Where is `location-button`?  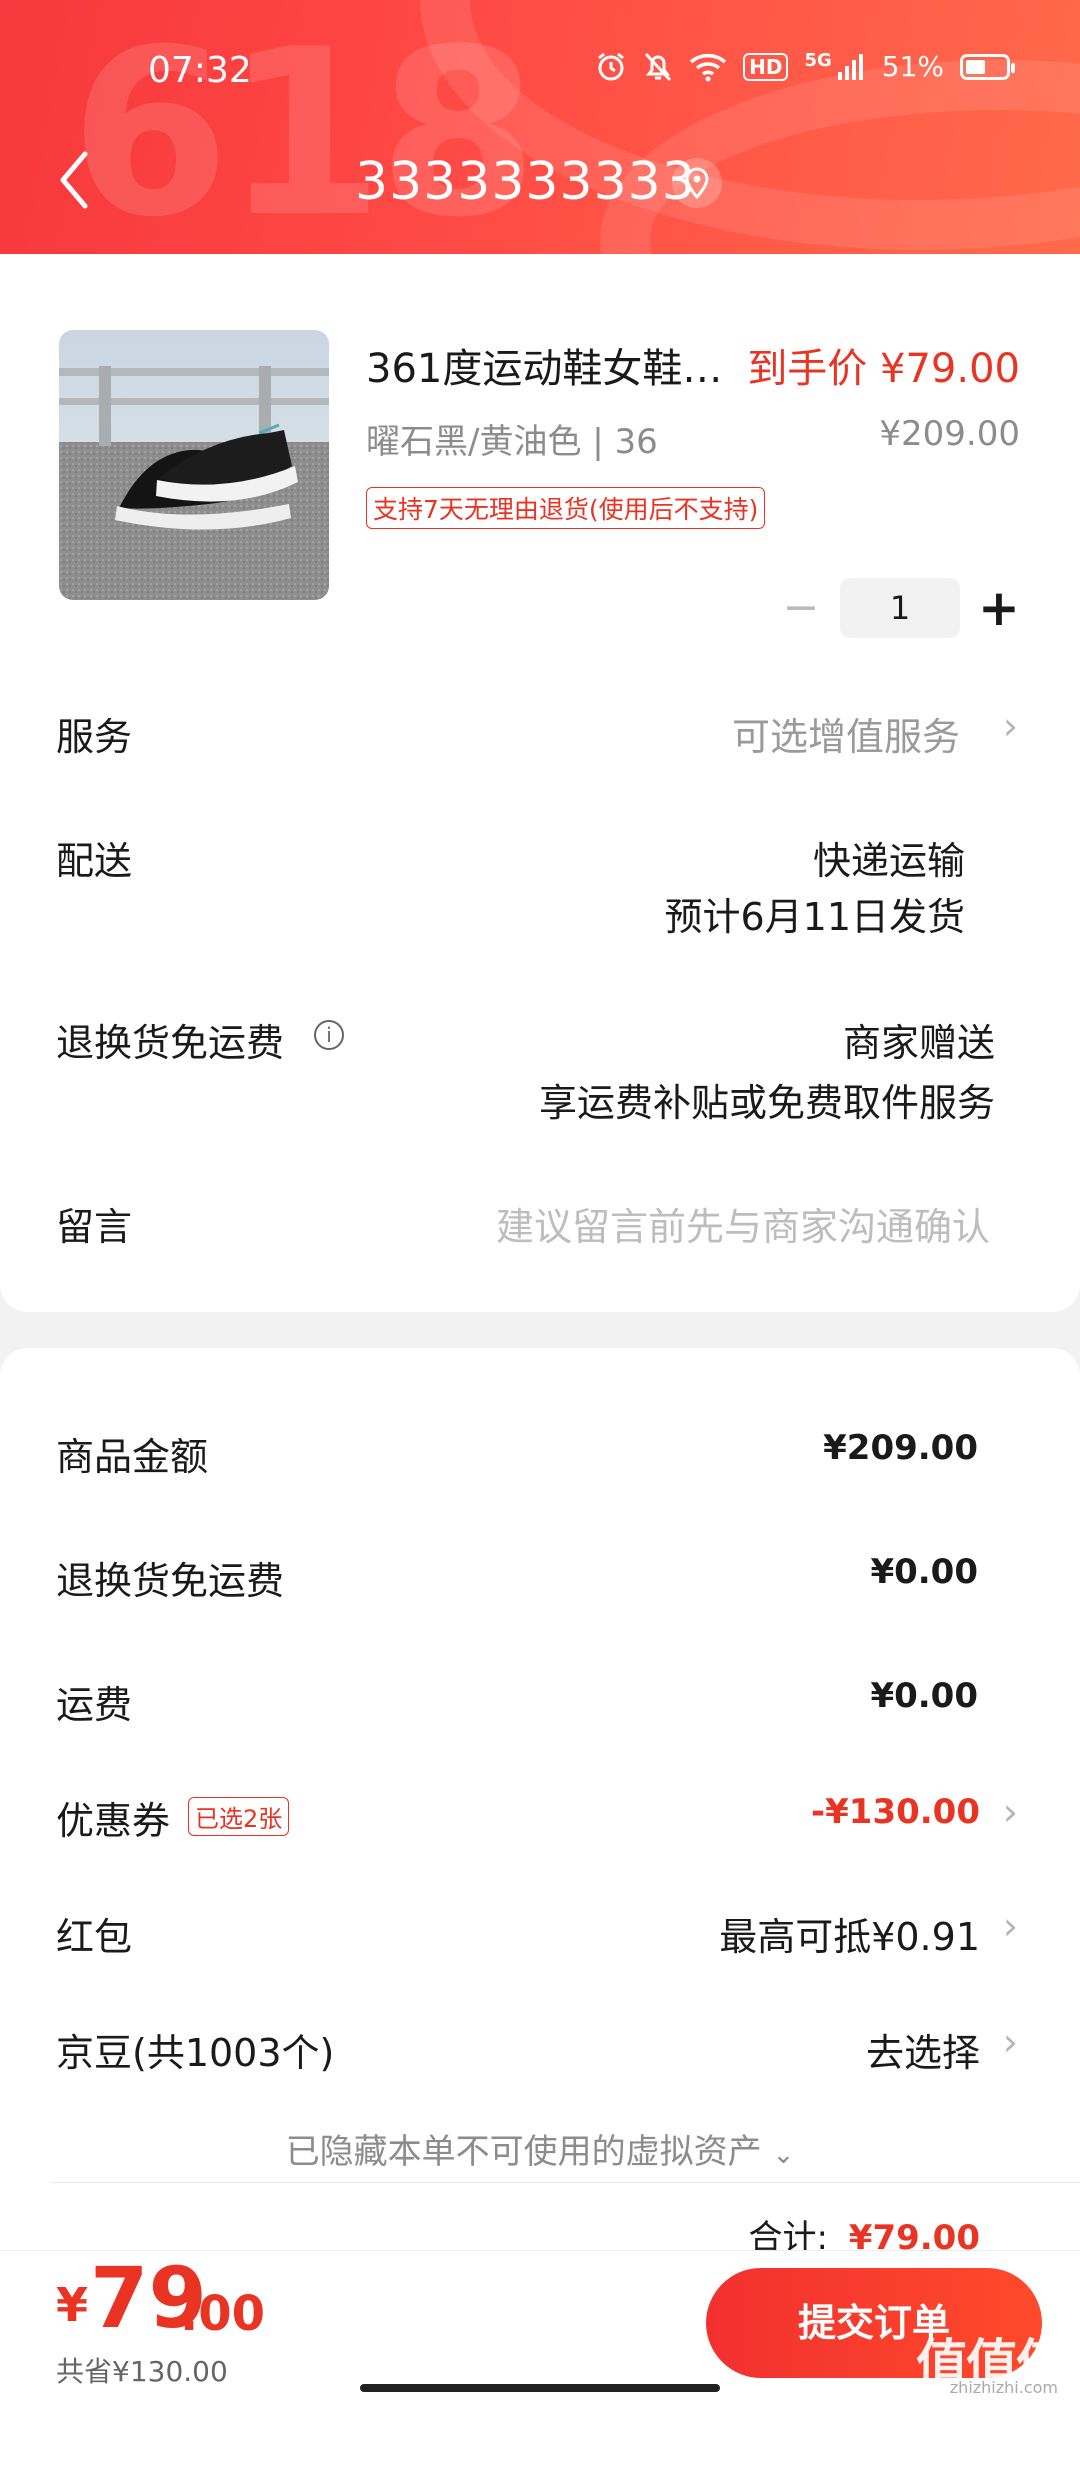
location-button is located at coordinates (697, 183).